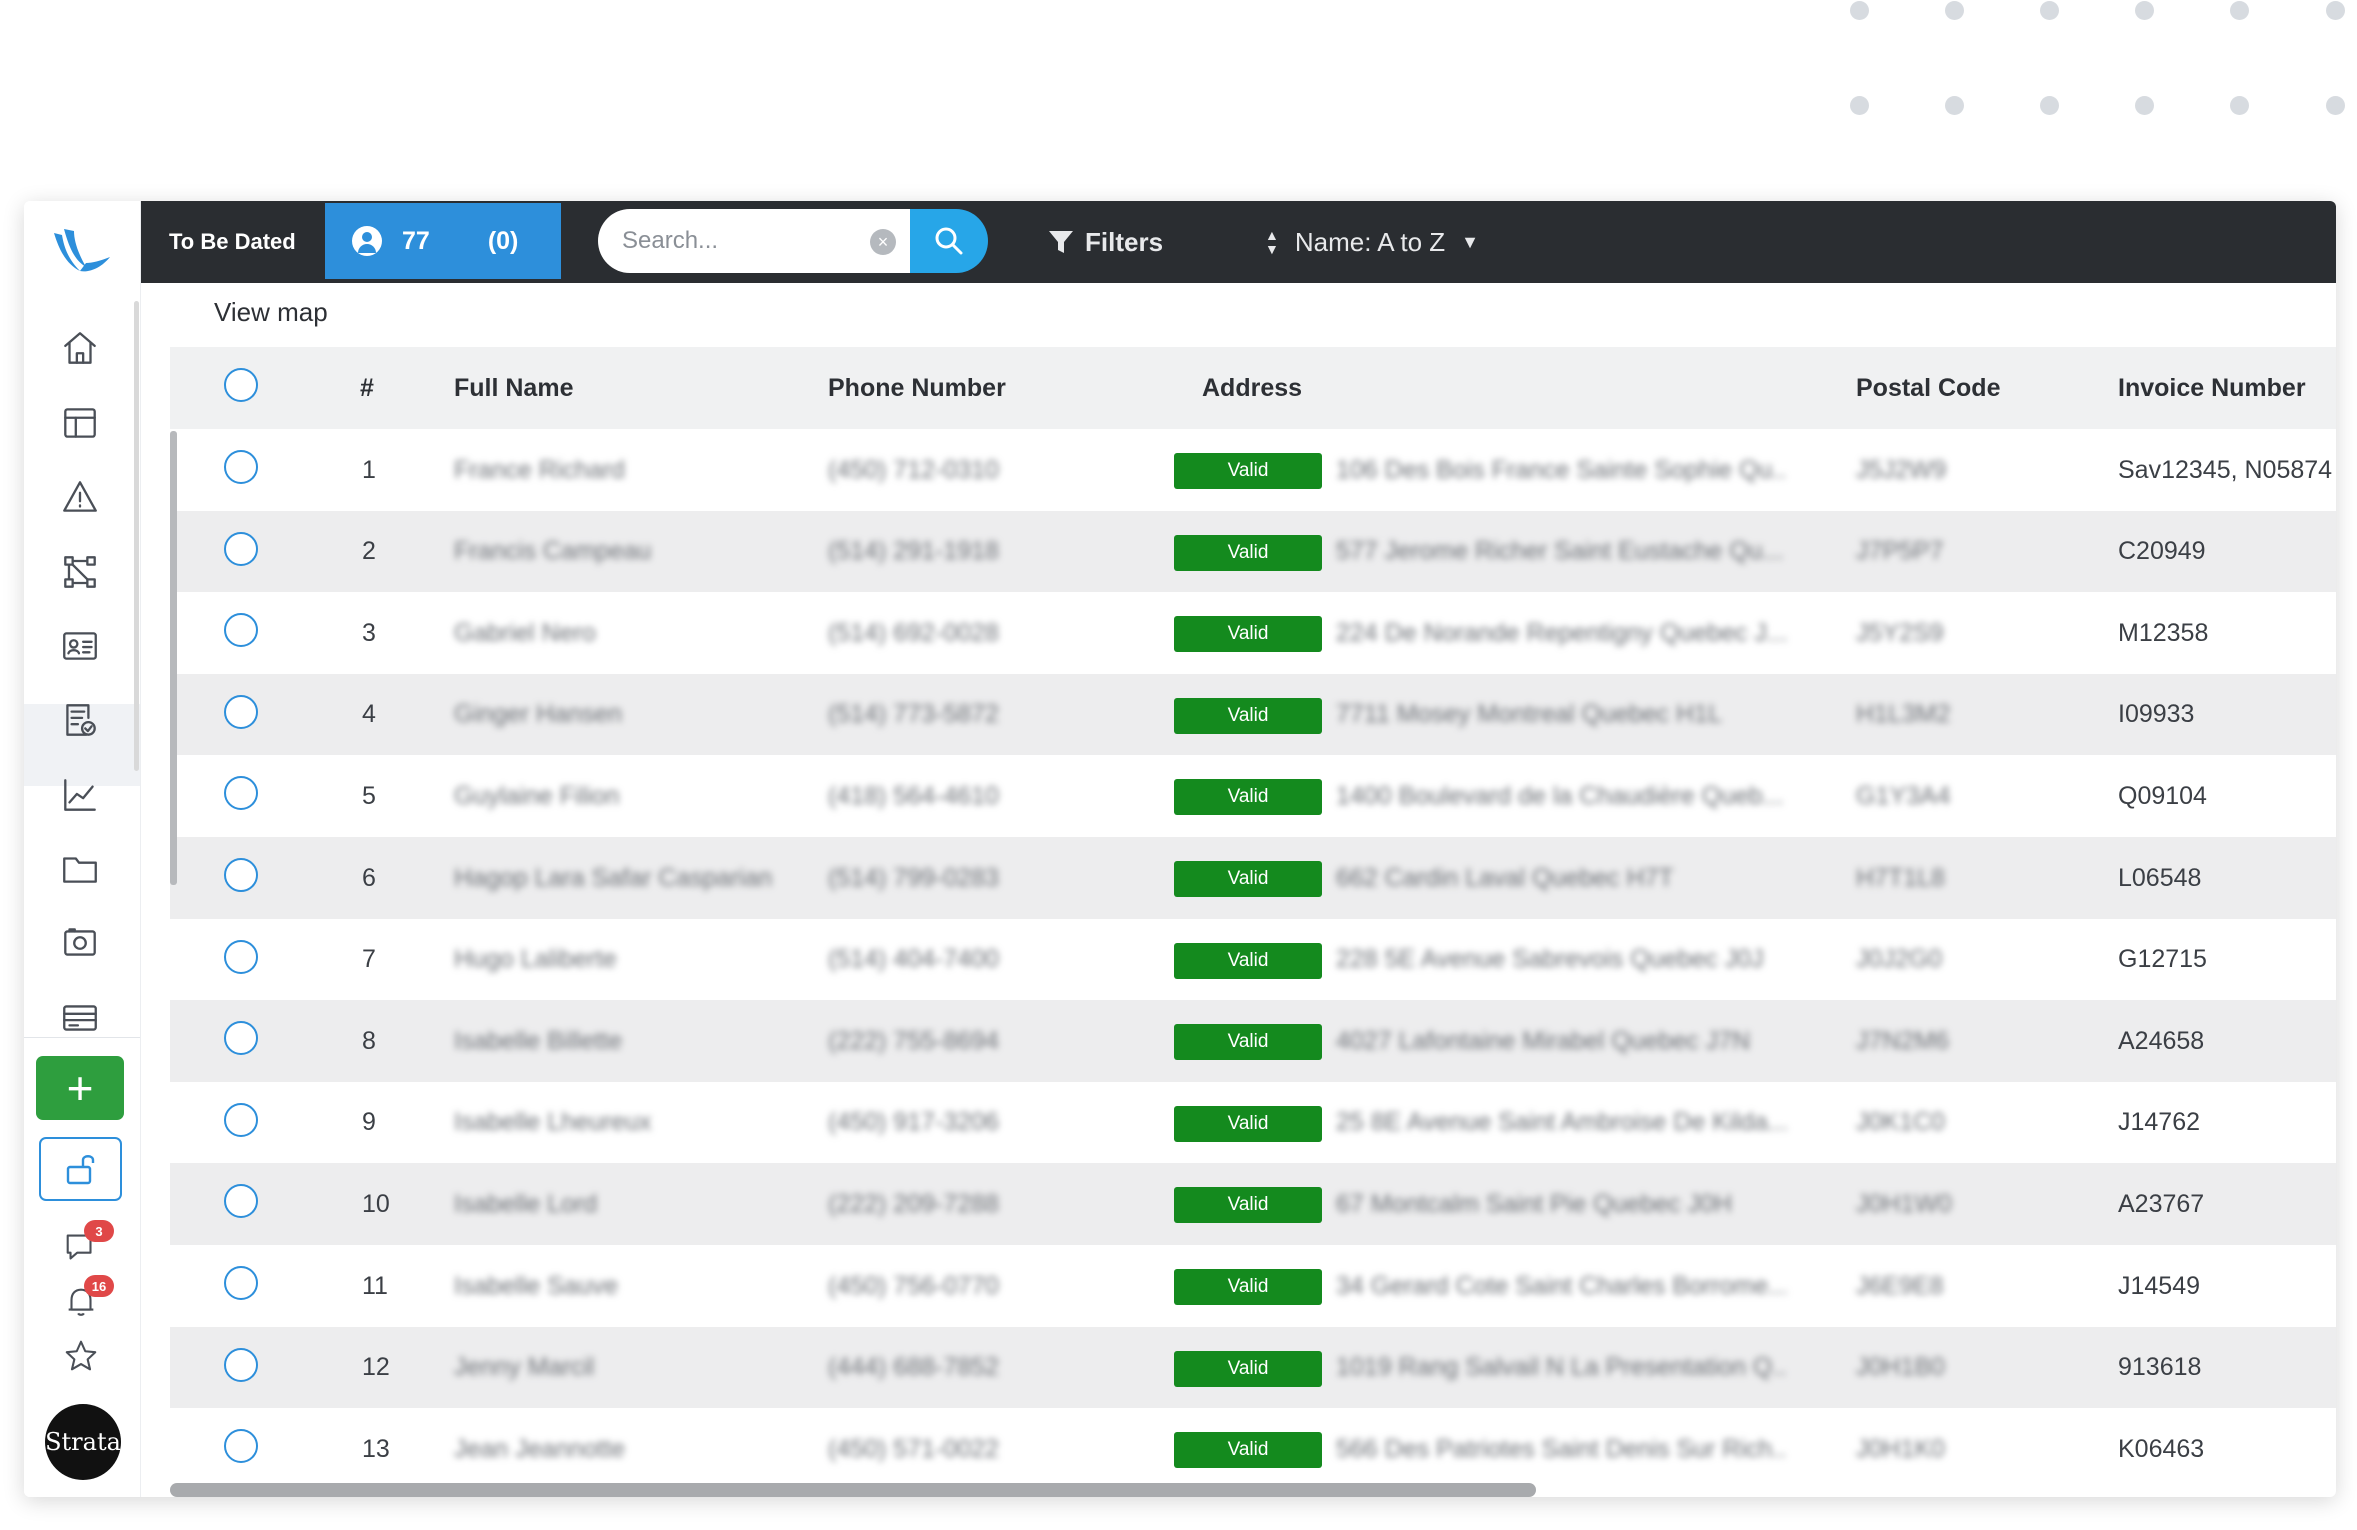  I want to click on select-all-radio, so click(241, 385).